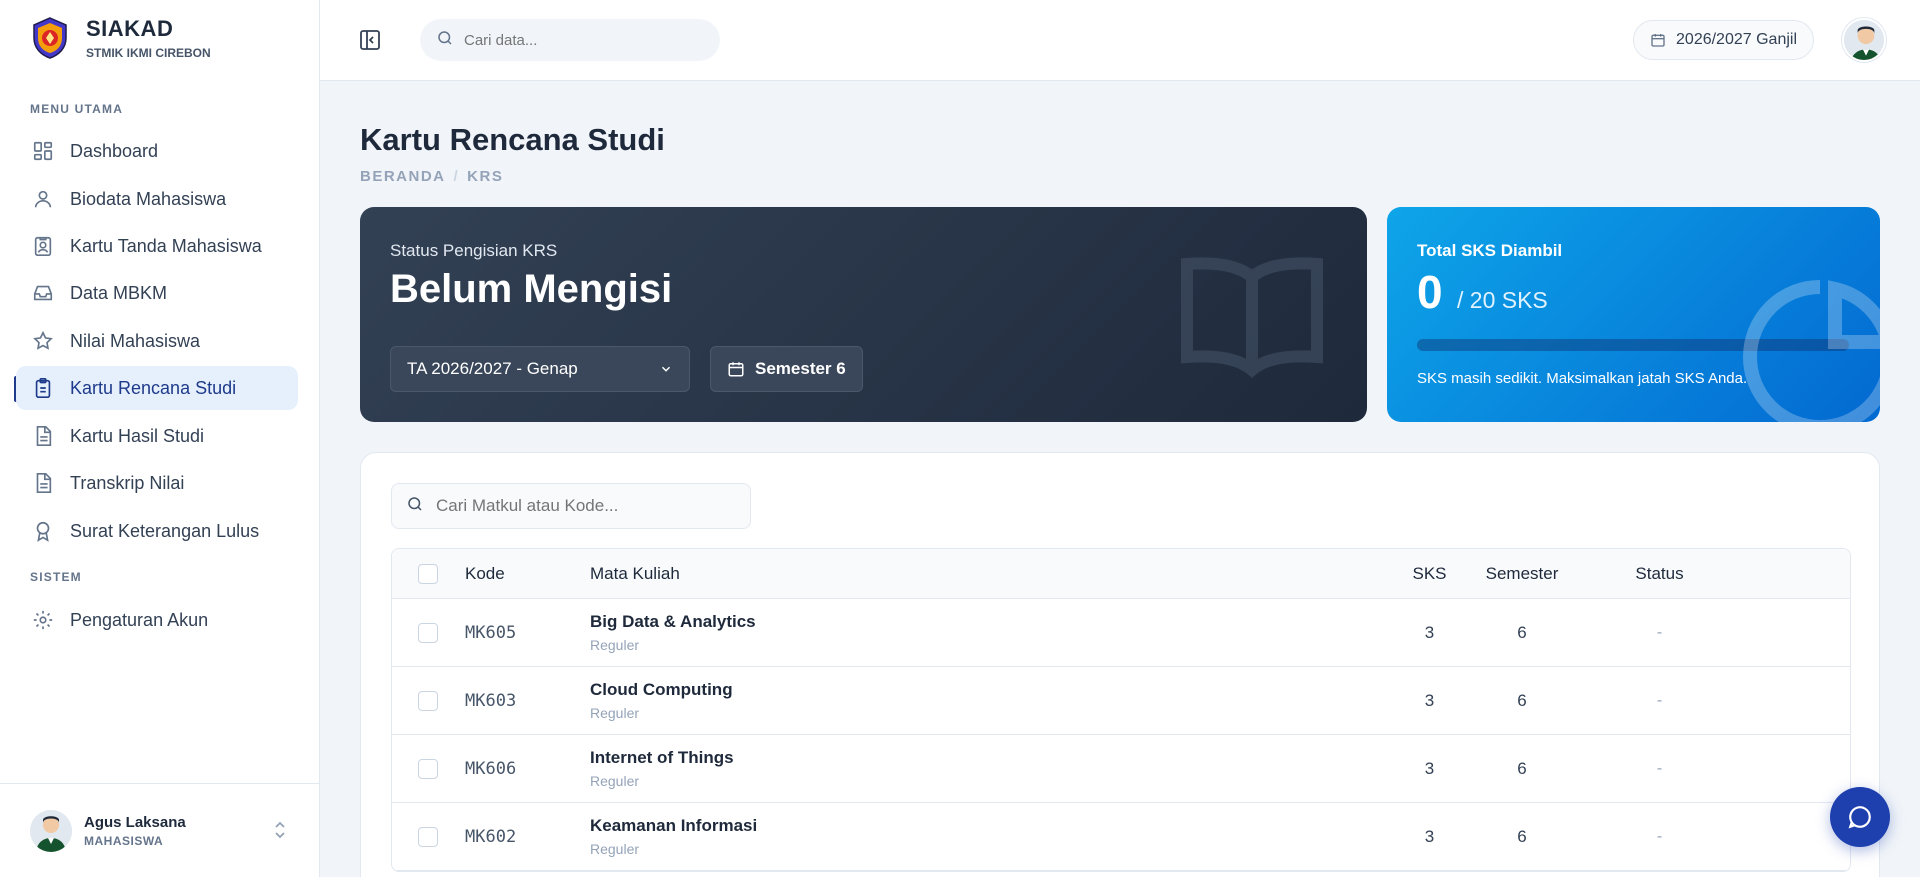  I want to click on brand: SIAKAD STMIK IKMI CIREBON, so click(119, 38).